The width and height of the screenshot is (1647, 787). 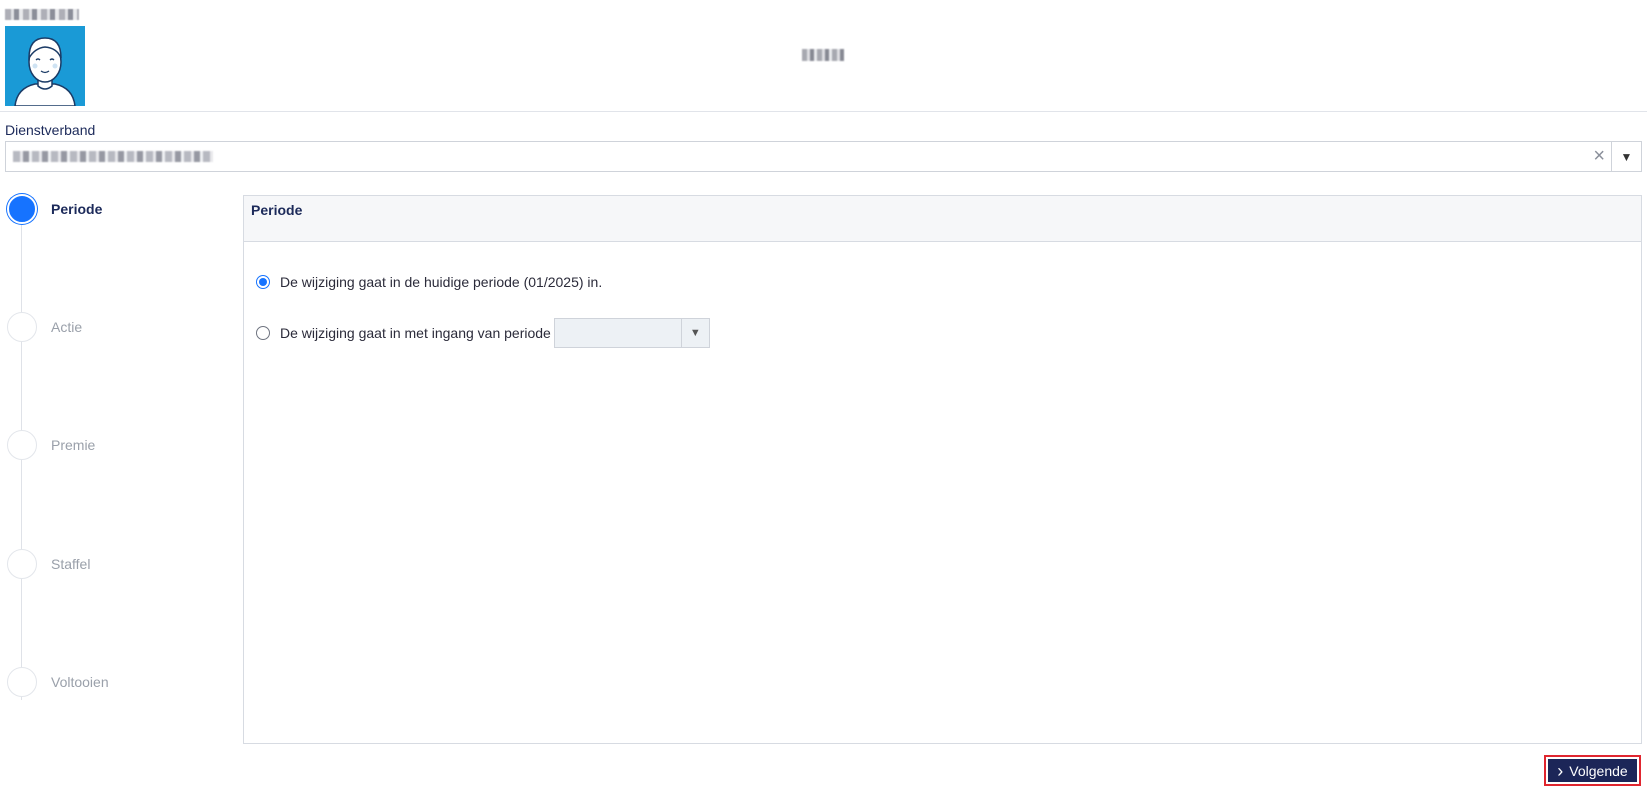 I want to click on panel-header: Periode, so click(x=942, y=219).